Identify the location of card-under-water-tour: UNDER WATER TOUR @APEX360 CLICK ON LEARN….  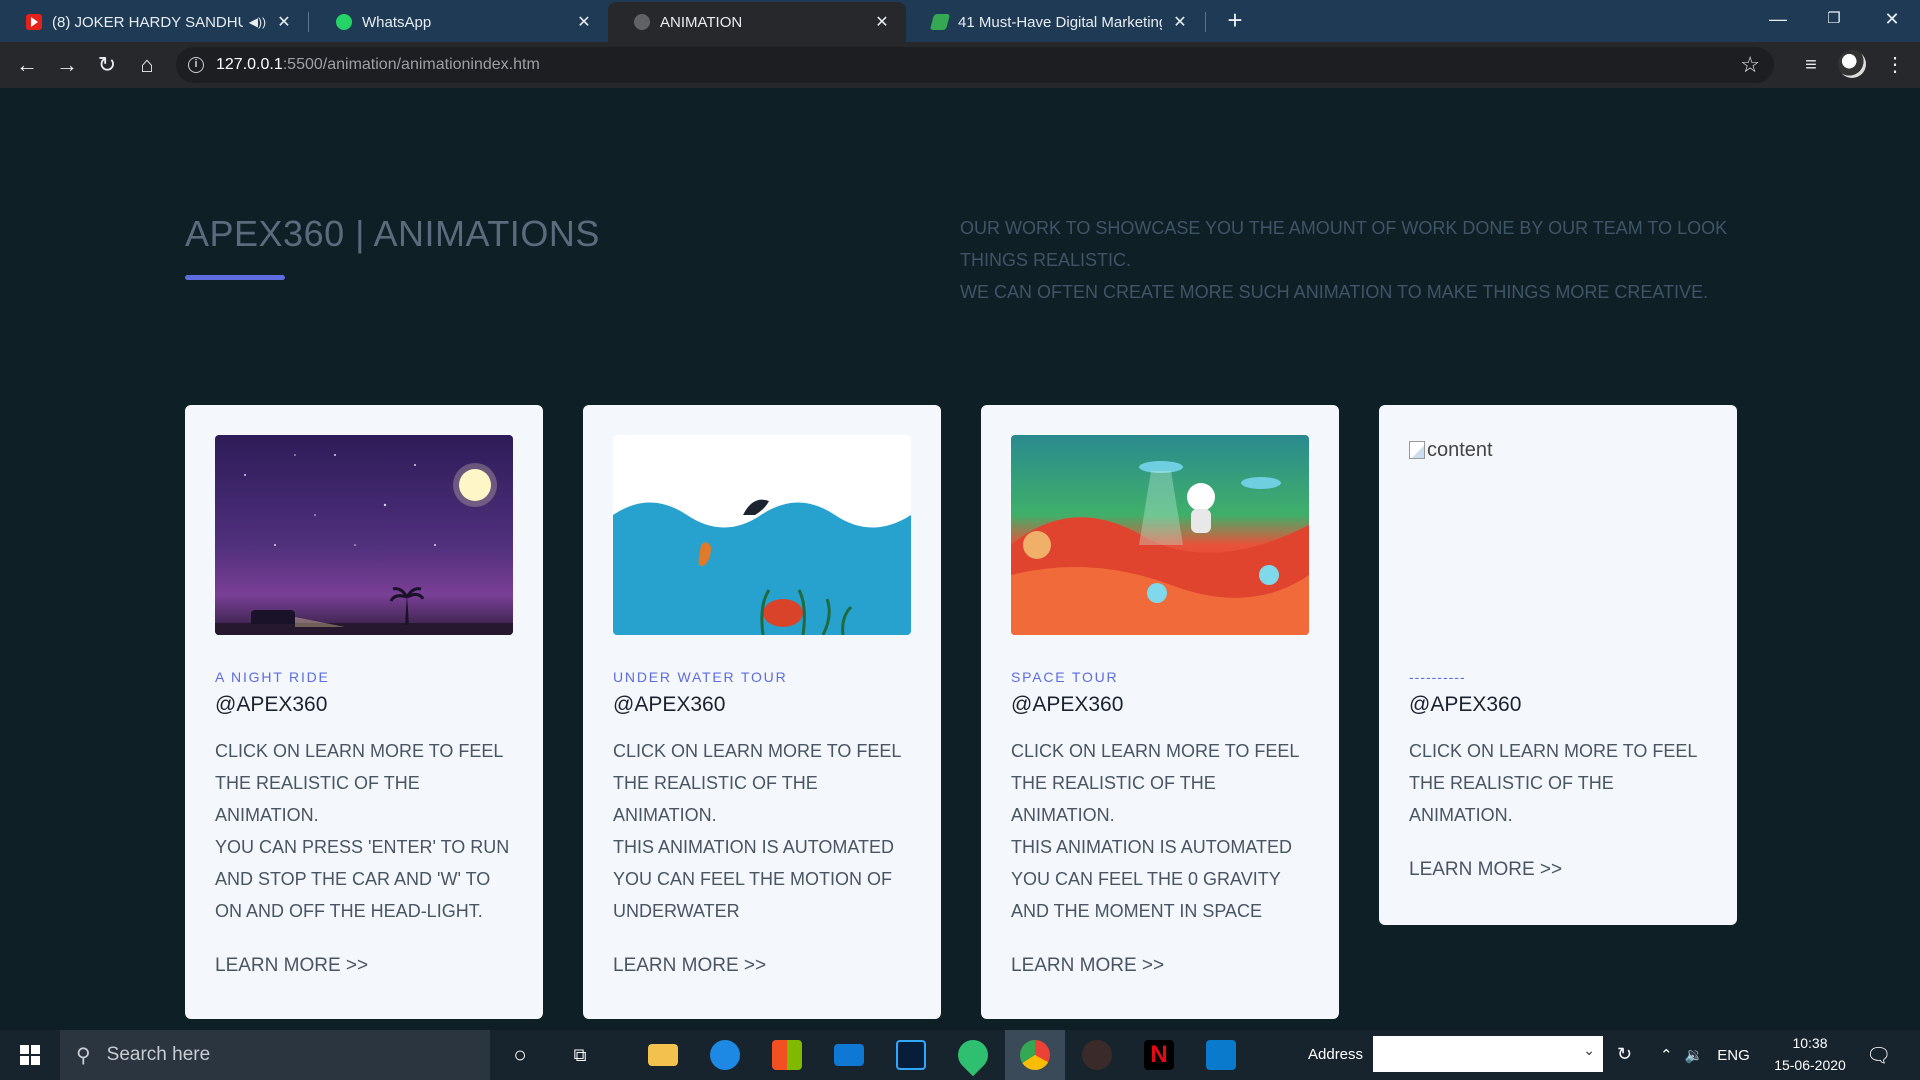
(762, 712).